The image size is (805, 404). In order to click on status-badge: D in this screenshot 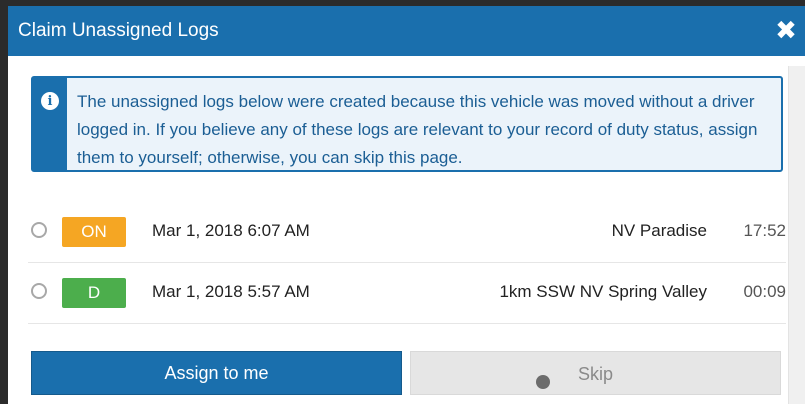, I will do `click(94, 293)`.